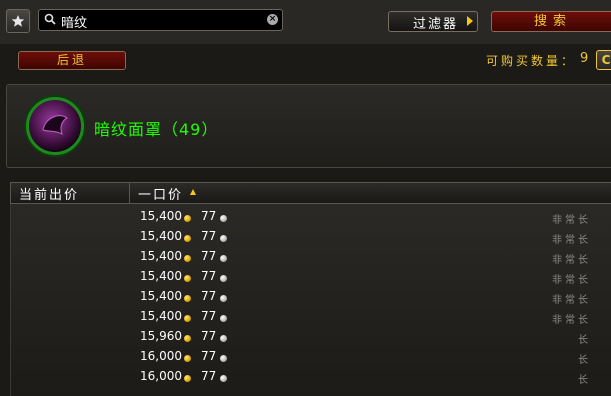 This screenshot has height=396, width=611. I want to click on max-quantity-button: C, so click(603, 60).